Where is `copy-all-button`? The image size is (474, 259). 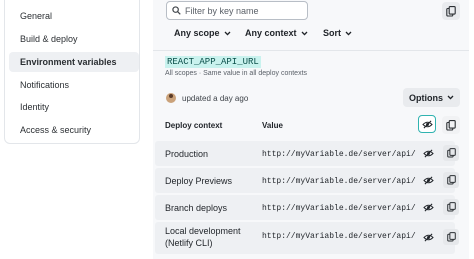
copy-all-button is located at coordinates (451, 11).